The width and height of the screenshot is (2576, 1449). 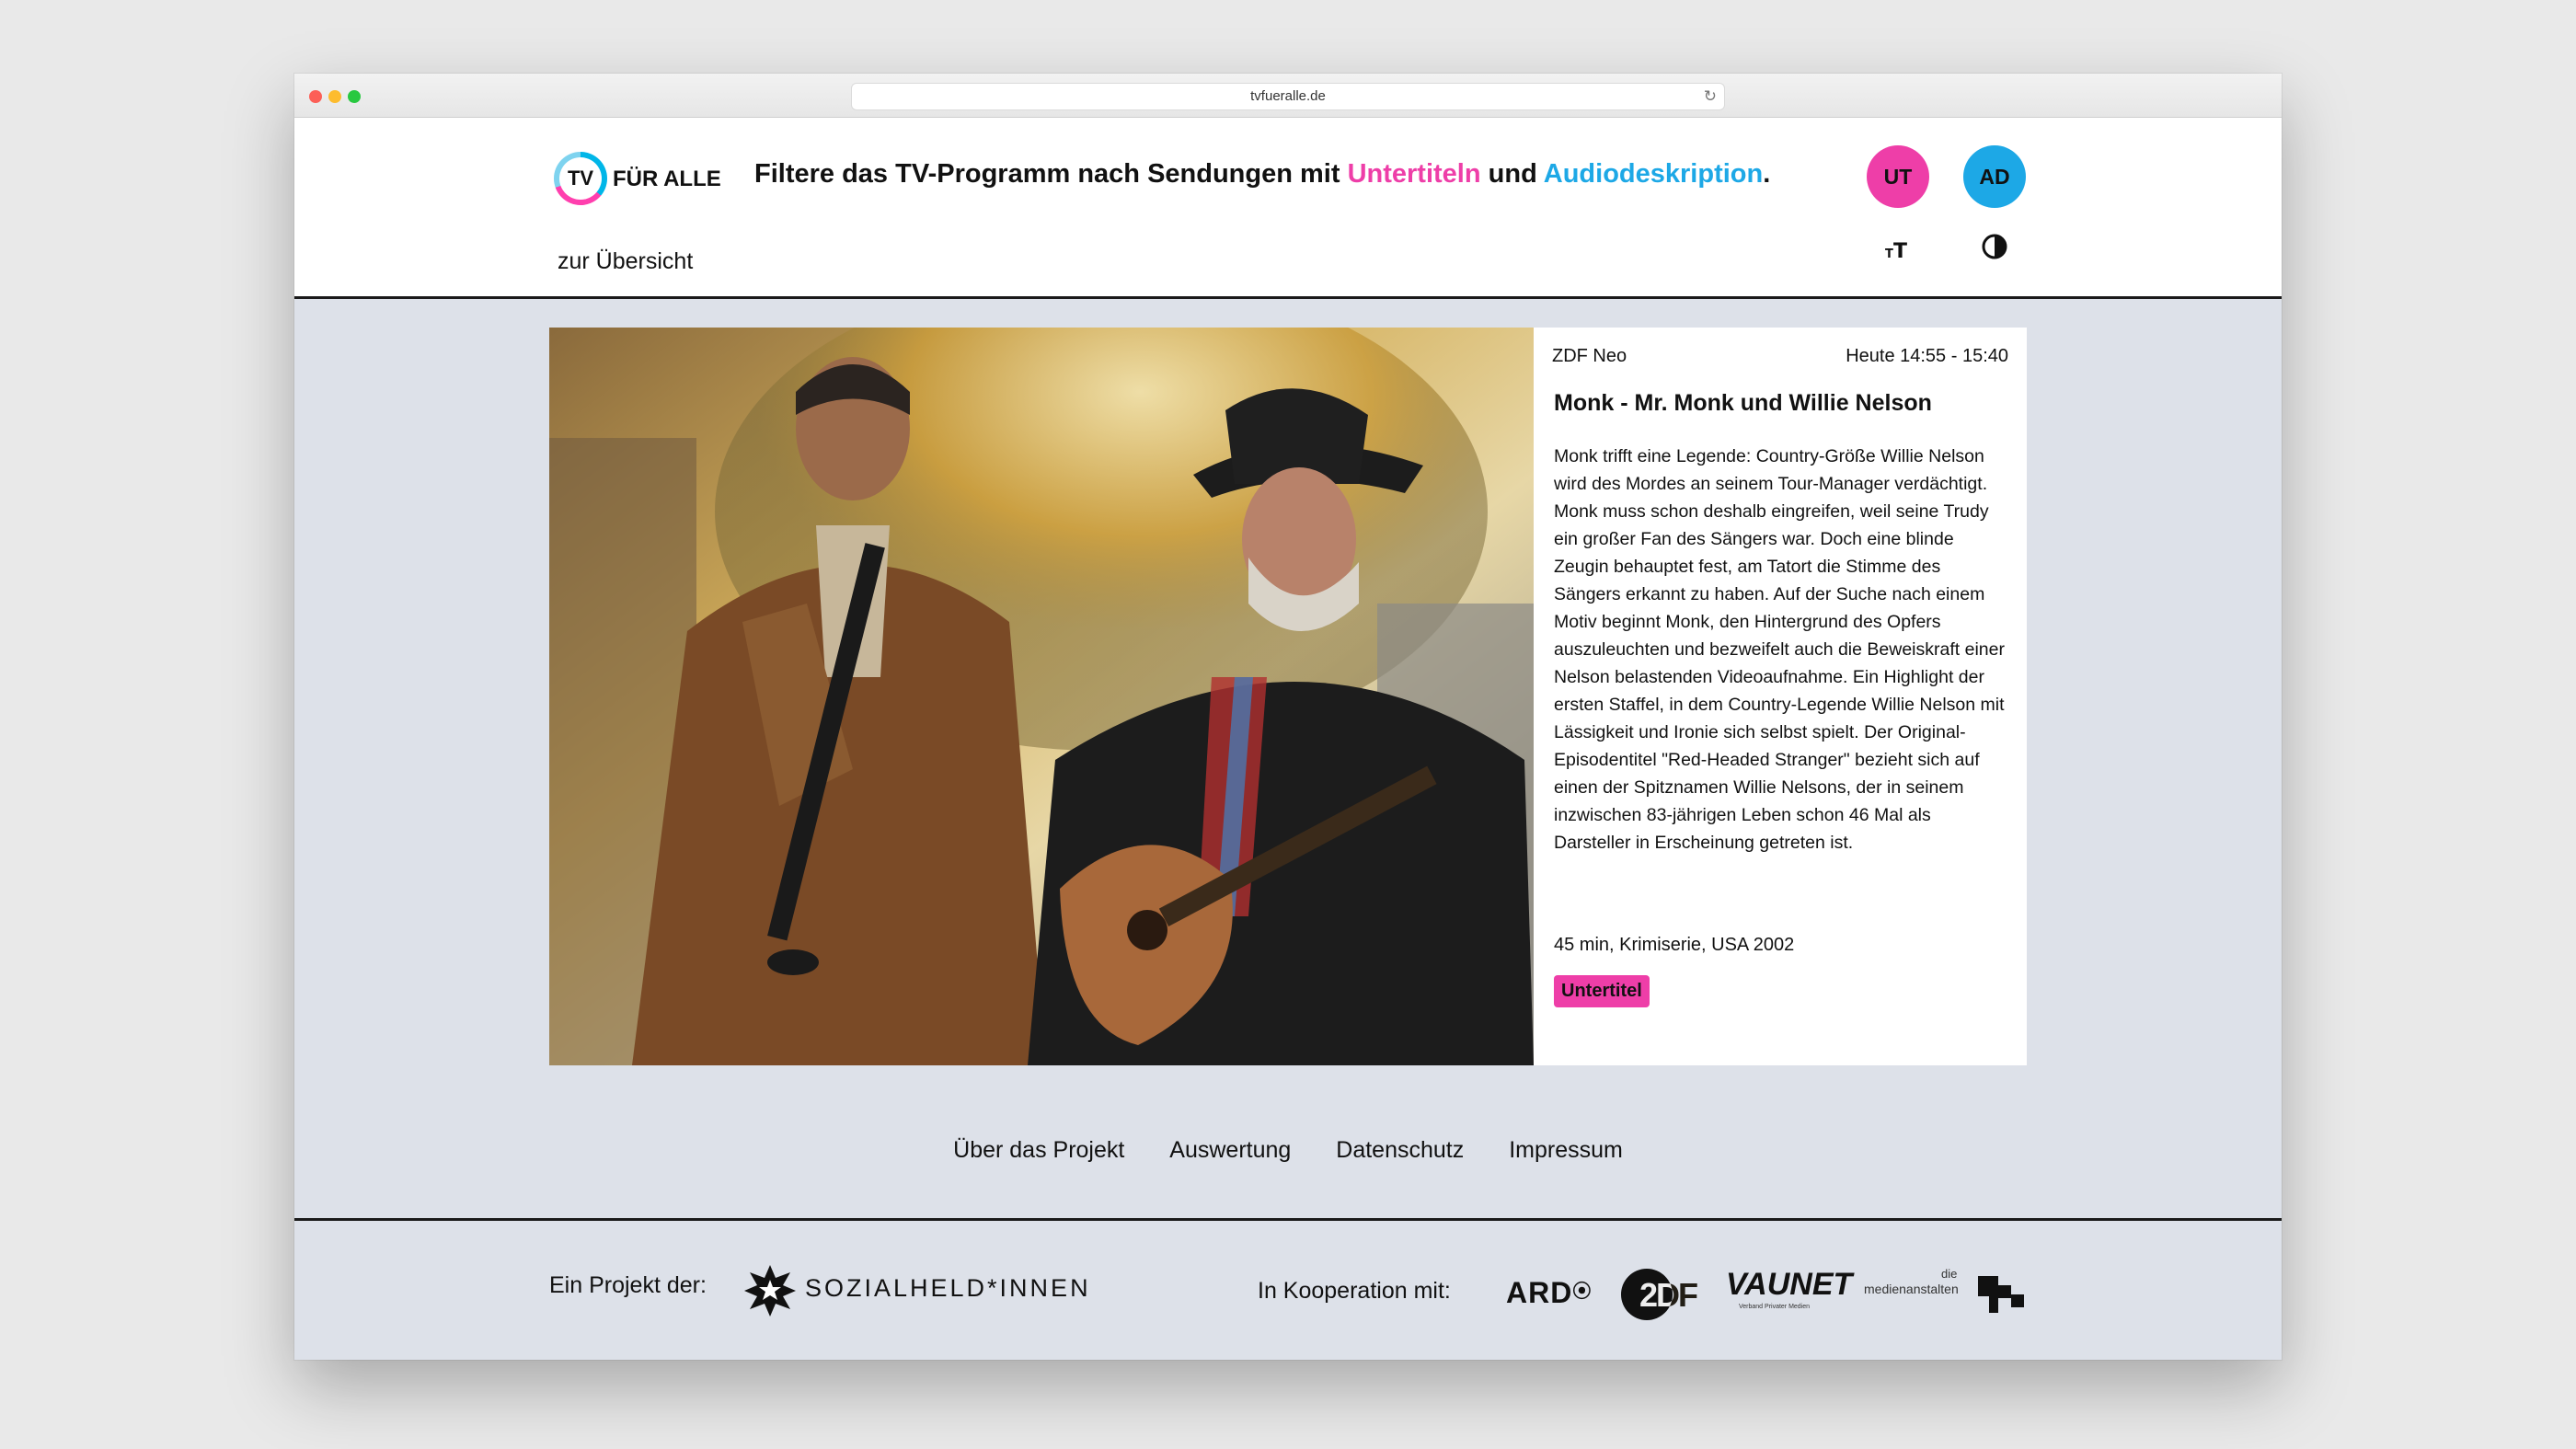 I want to click on vaunet-logo: VAUNET, so click(x=1789, y=1285).